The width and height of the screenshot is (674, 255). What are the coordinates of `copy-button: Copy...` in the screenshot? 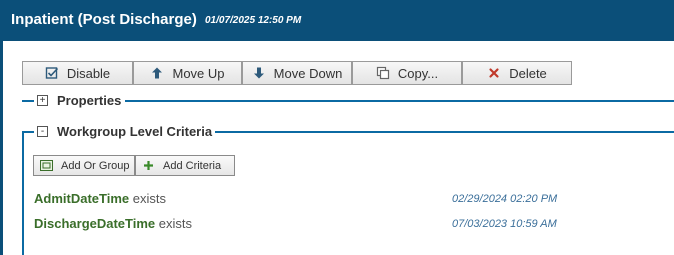 It's located at (407, 73).